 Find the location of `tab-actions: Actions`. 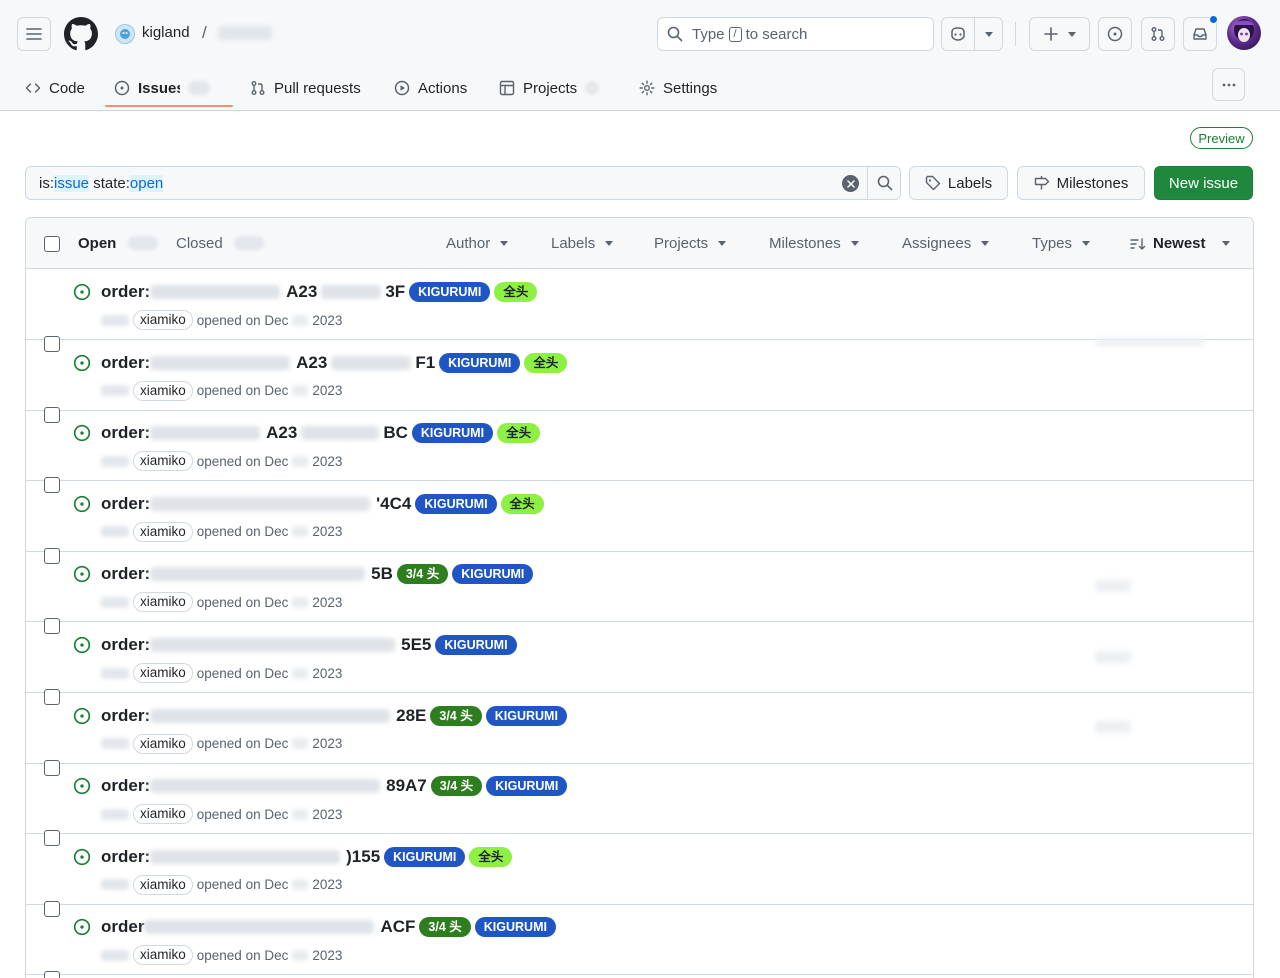

tab-actions: Actions is located at coordinates (430, 88).